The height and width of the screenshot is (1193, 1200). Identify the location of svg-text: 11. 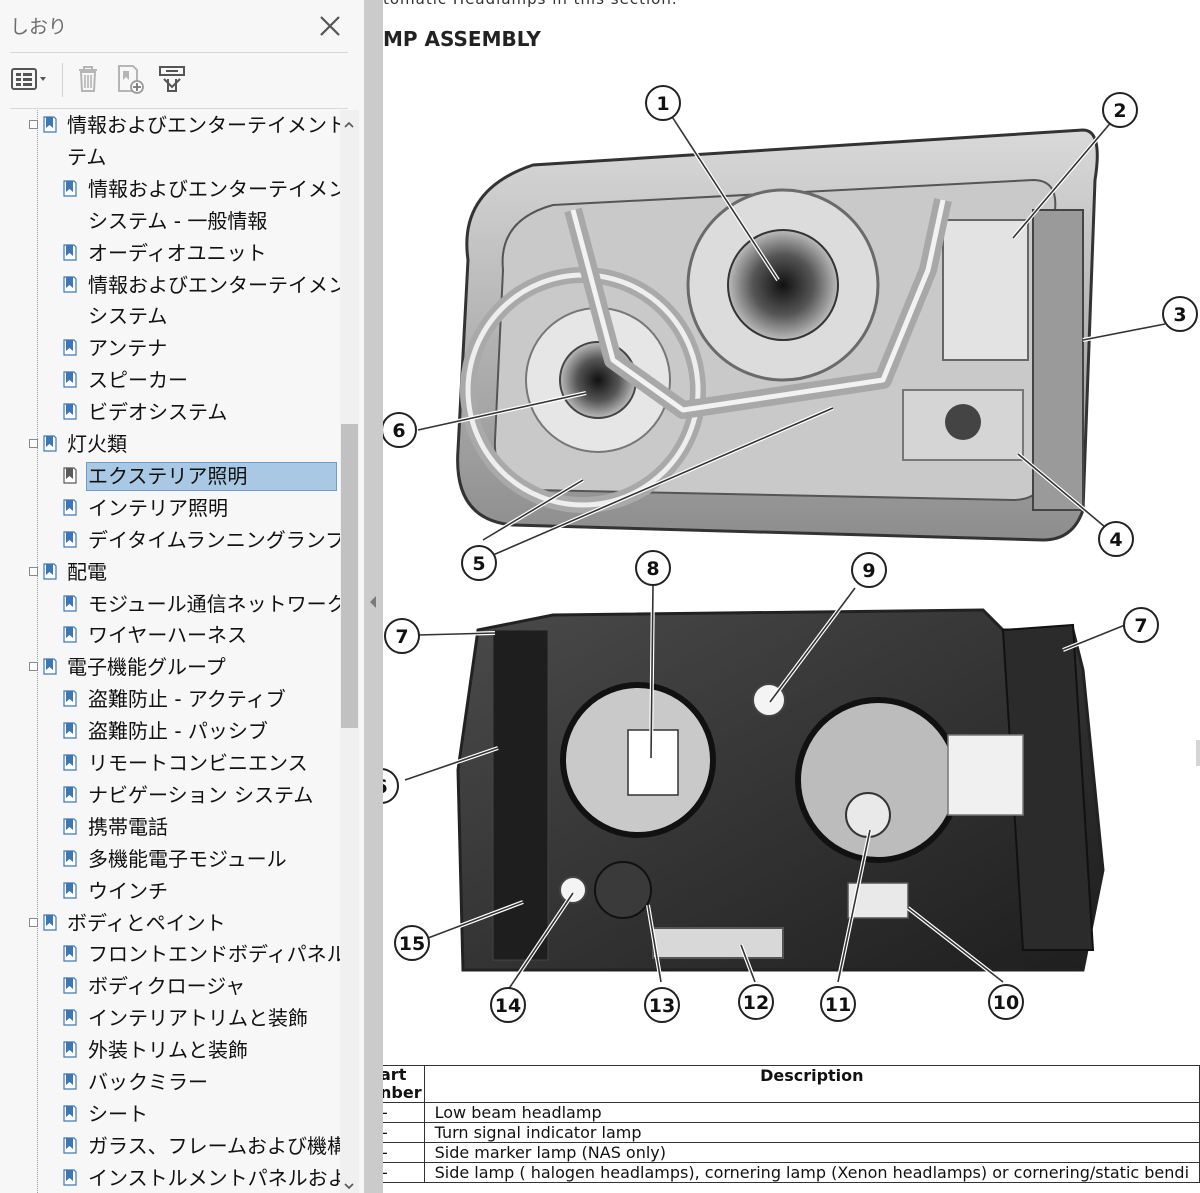
(838, 1005).